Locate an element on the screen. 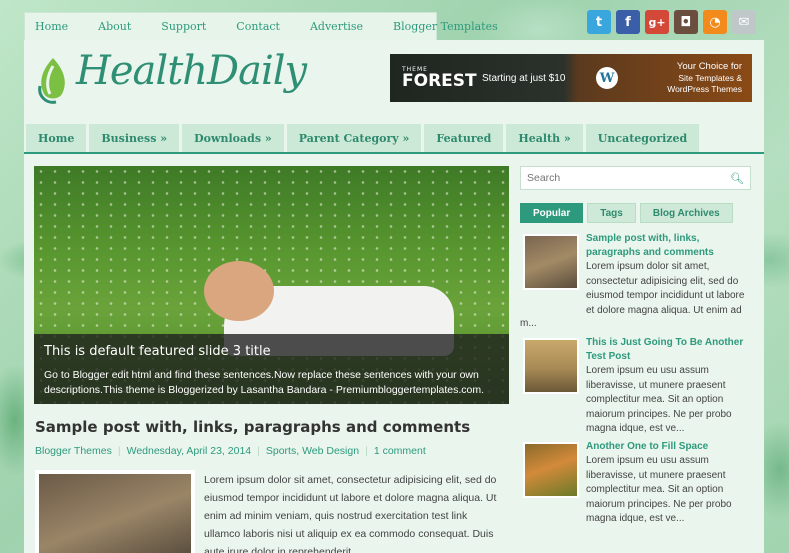 This screenshot has width=789, height=553. ad-choice-line2: WordPress Themes is located at coordinates (704, 88).